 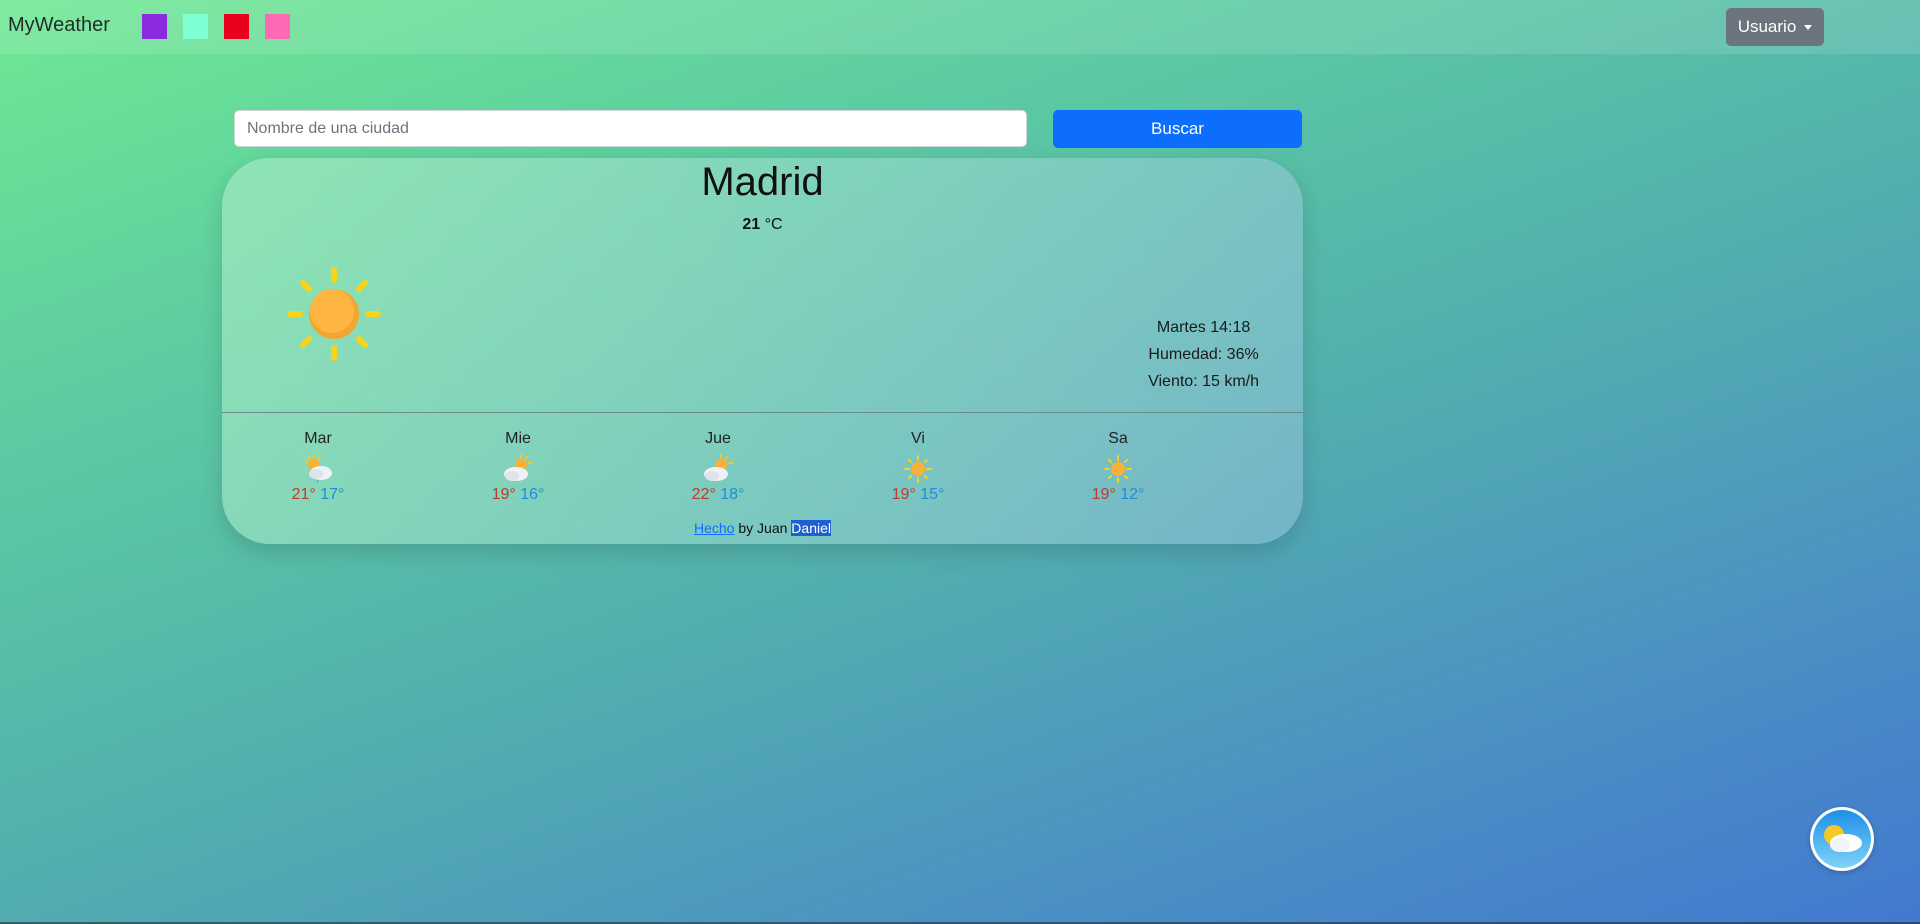 What do you see at coordinates (1203, 327) in the screenshot?
I see `day-time: Martes 14:18` at bounding box center [1203, 327].